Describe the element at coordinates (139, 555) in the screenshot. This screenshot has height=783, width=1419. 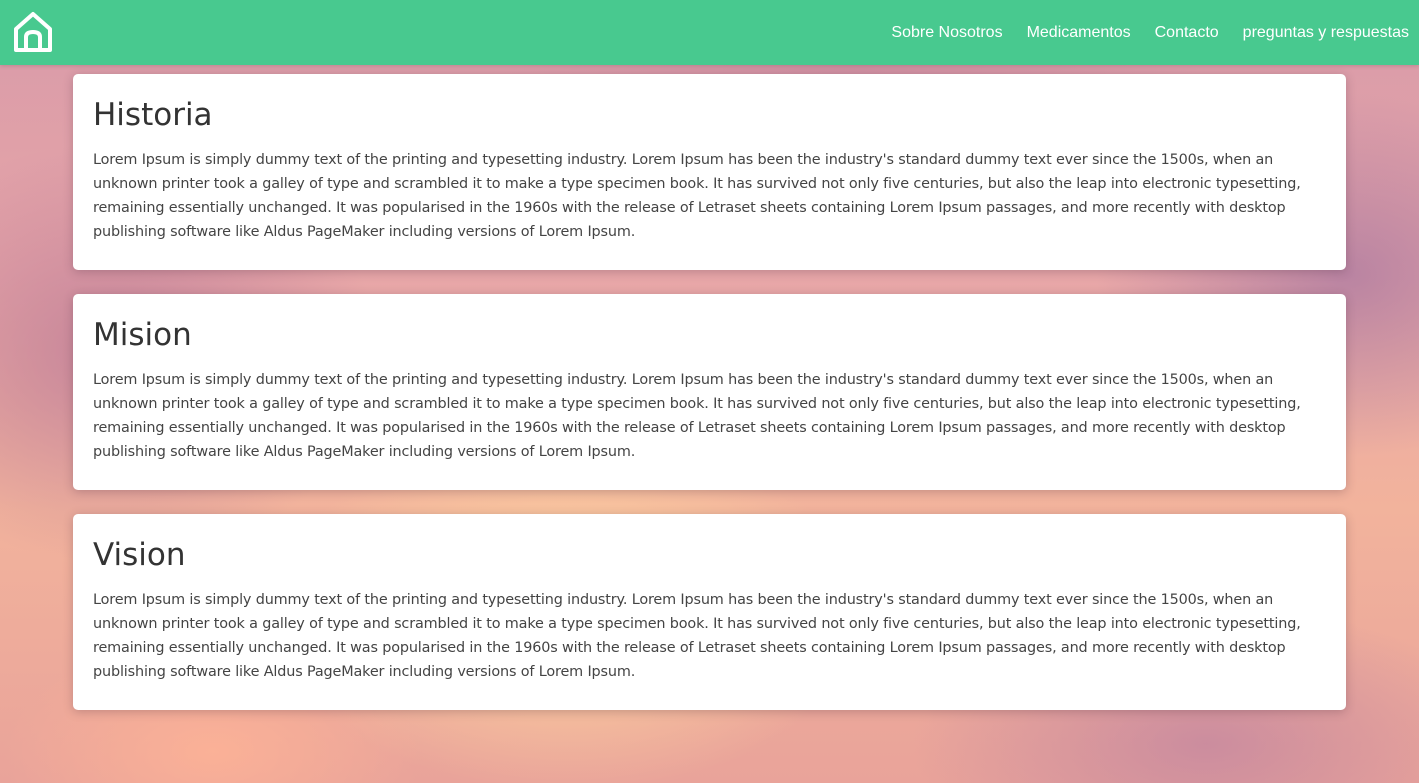
I see `vision-title: Vision` at that location.